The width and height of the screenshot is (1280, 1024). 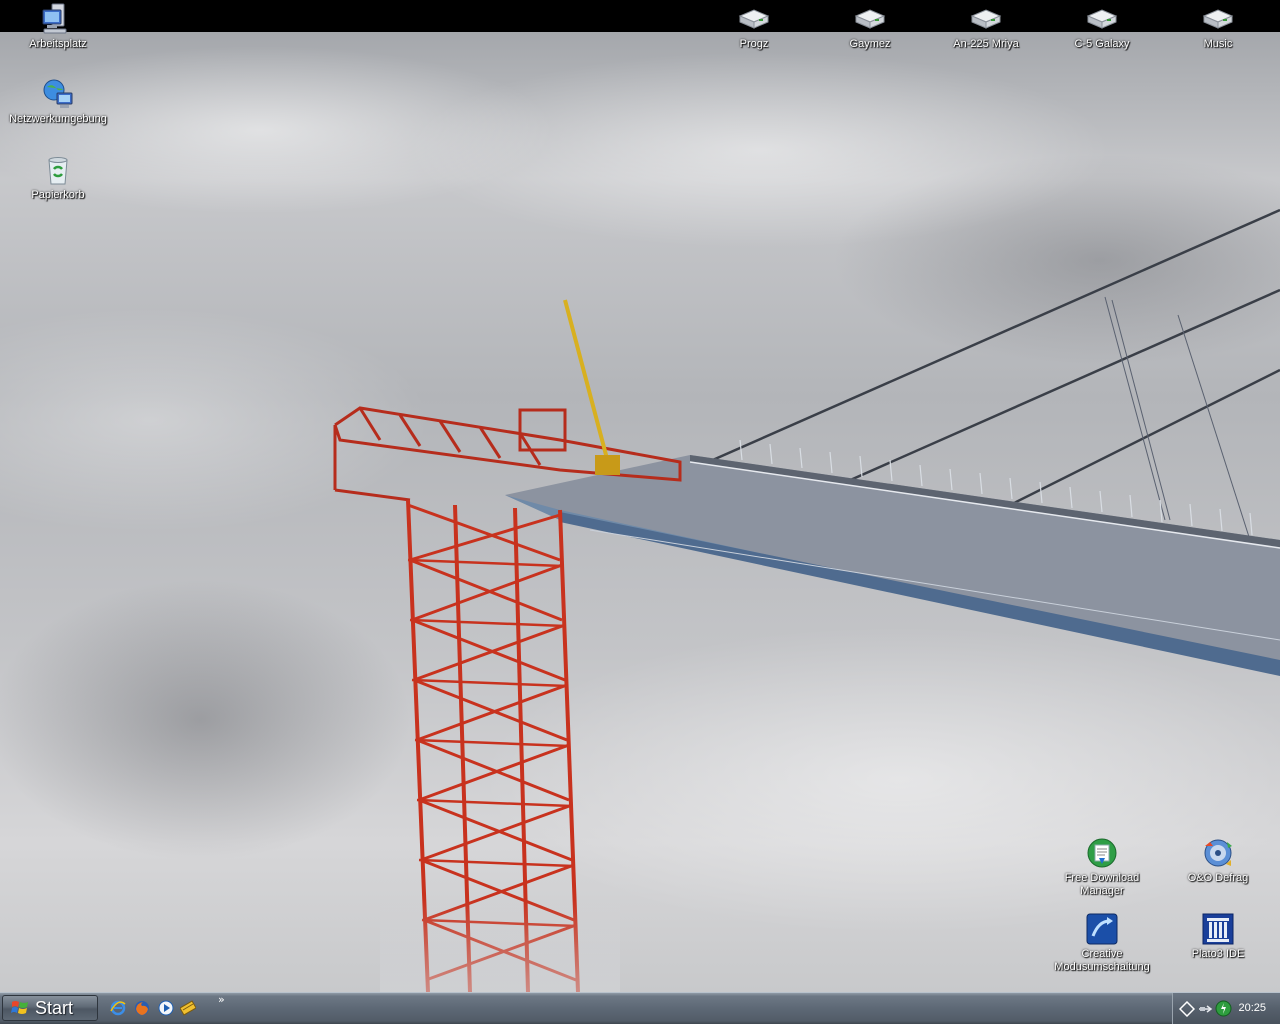 What do you see at coordinates (1102, 891) in the screenshot?
I see `desktop-icon-label-line2: Manager` at bounding box center [1102, 891].